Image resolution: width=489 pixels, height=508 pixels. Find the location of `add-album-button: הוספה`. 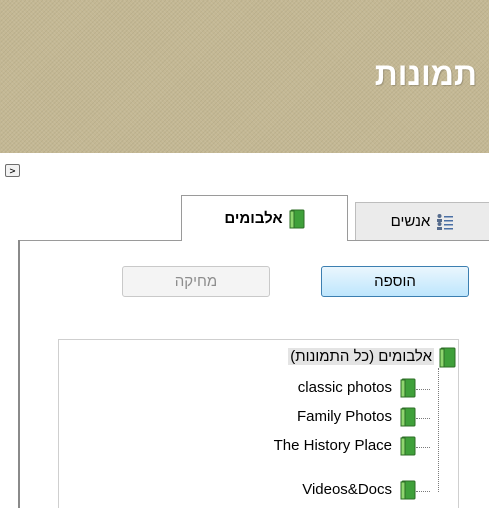

add-album-button: הוספה is located at coordinates (395, 281).